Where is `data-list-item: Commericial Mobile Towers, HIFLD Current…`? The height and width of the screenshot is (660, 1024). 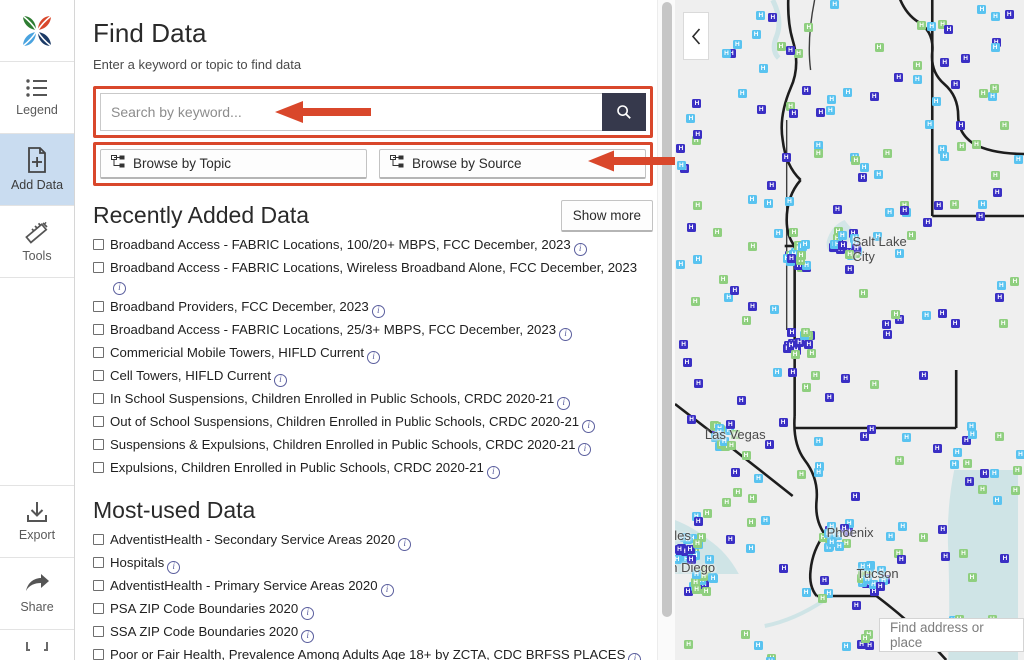 data-list-item: Commericial Mobile Towers, HIFLD Current… is located at coordinates (373, 354).